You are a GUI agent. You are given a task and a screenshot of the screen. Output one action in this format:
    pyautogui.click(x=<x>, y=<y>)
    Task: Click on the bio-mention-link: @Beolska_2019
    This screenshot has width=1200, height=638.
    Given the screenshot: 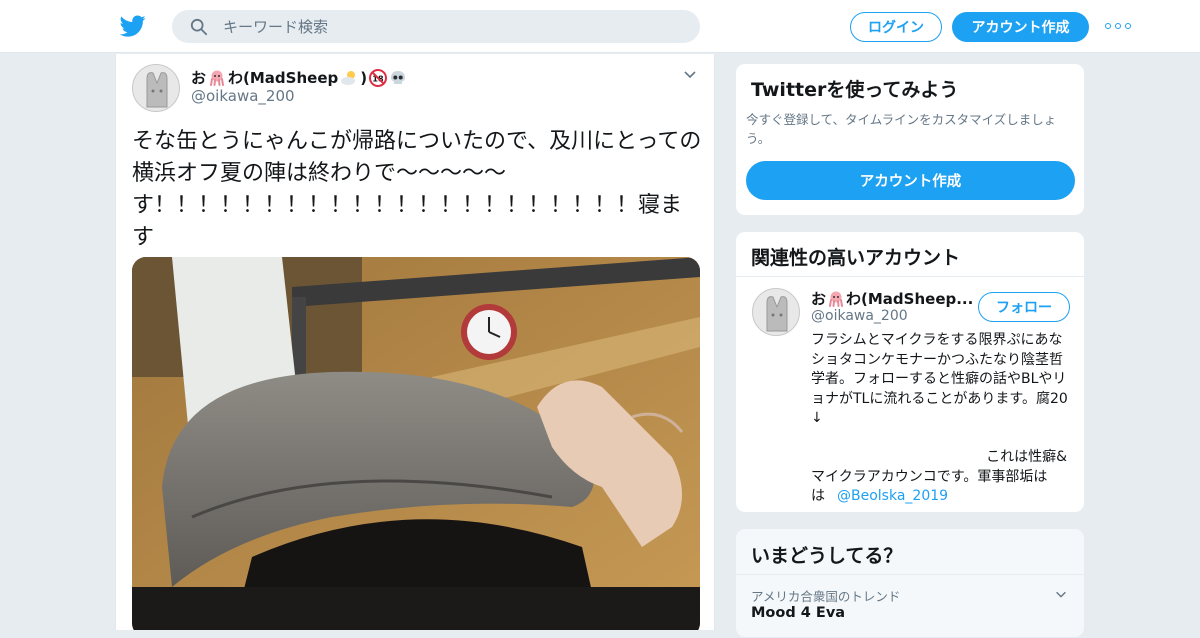 What is the action you would take?
    pyautogui.click(x=892, y=496)
    